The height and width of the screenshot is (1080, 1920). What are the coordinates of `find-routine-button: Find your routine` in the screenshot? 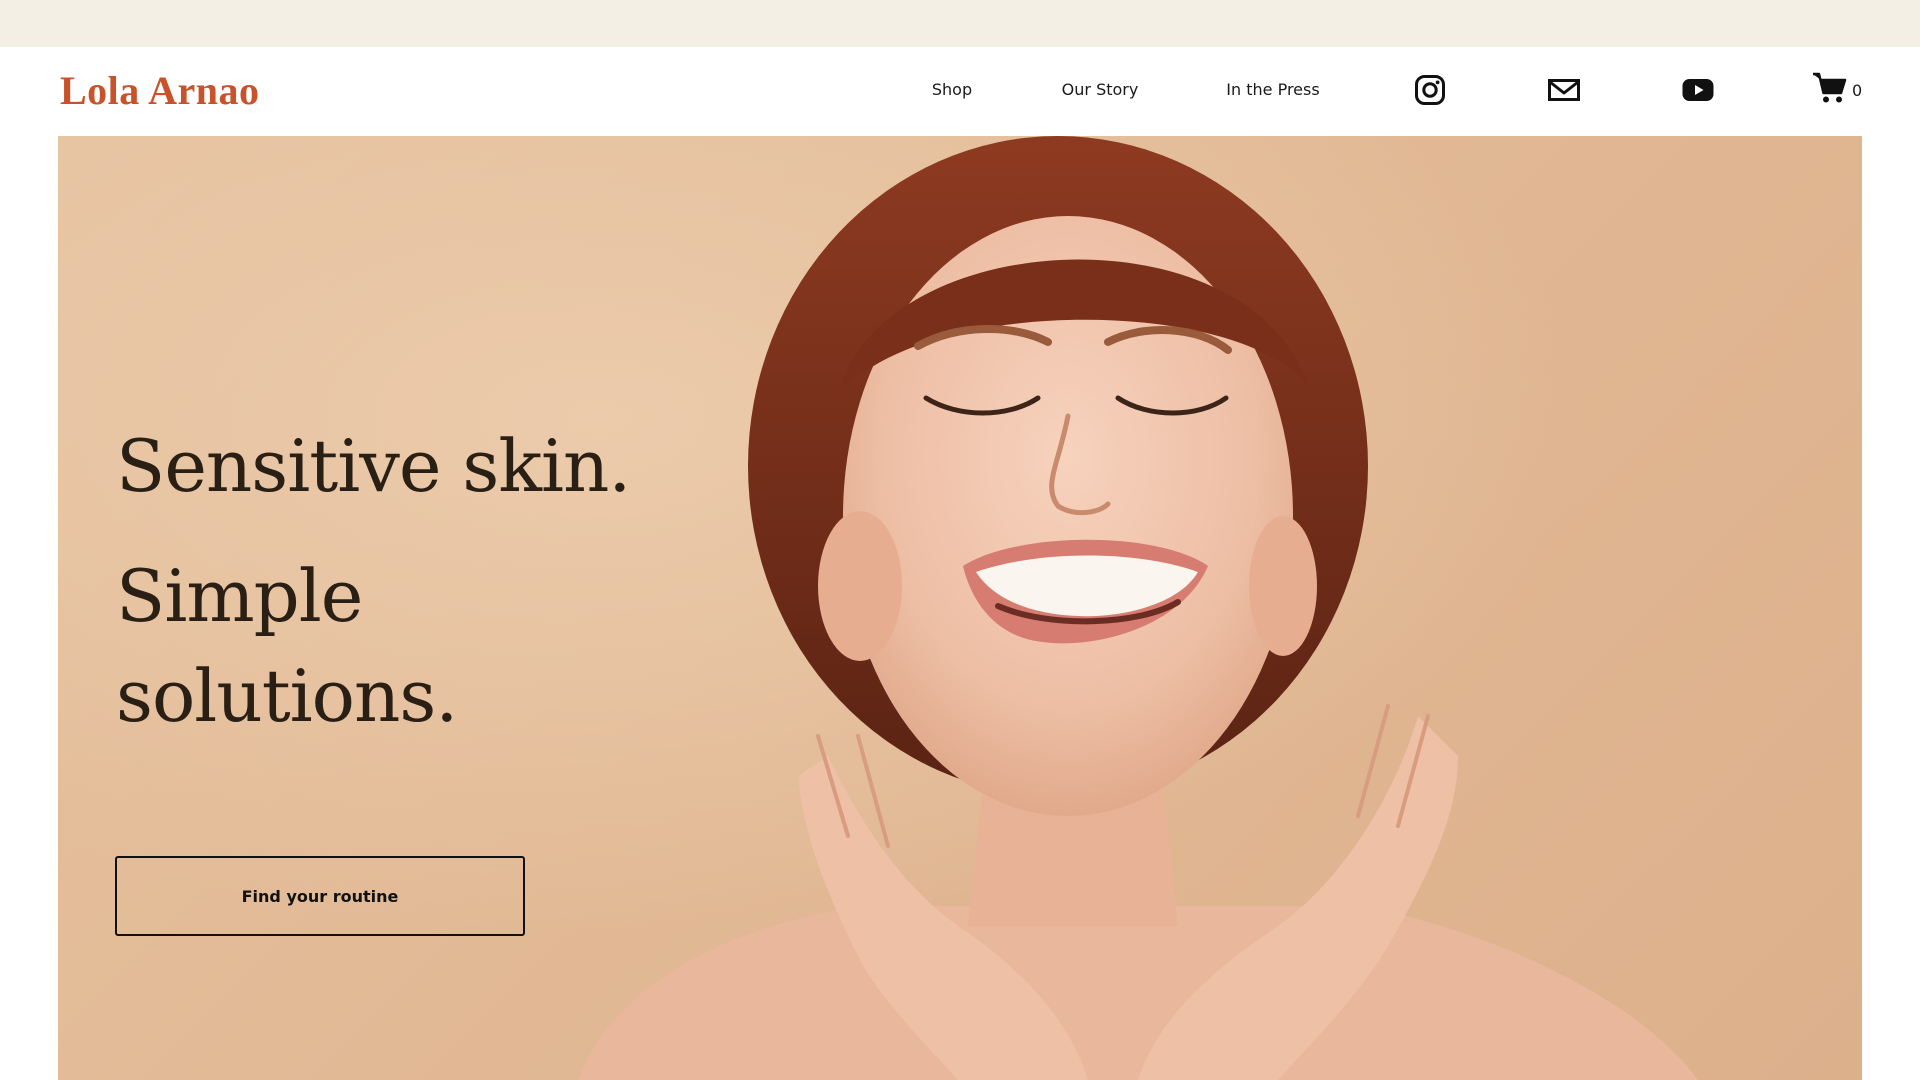 It's located at (320, 896).